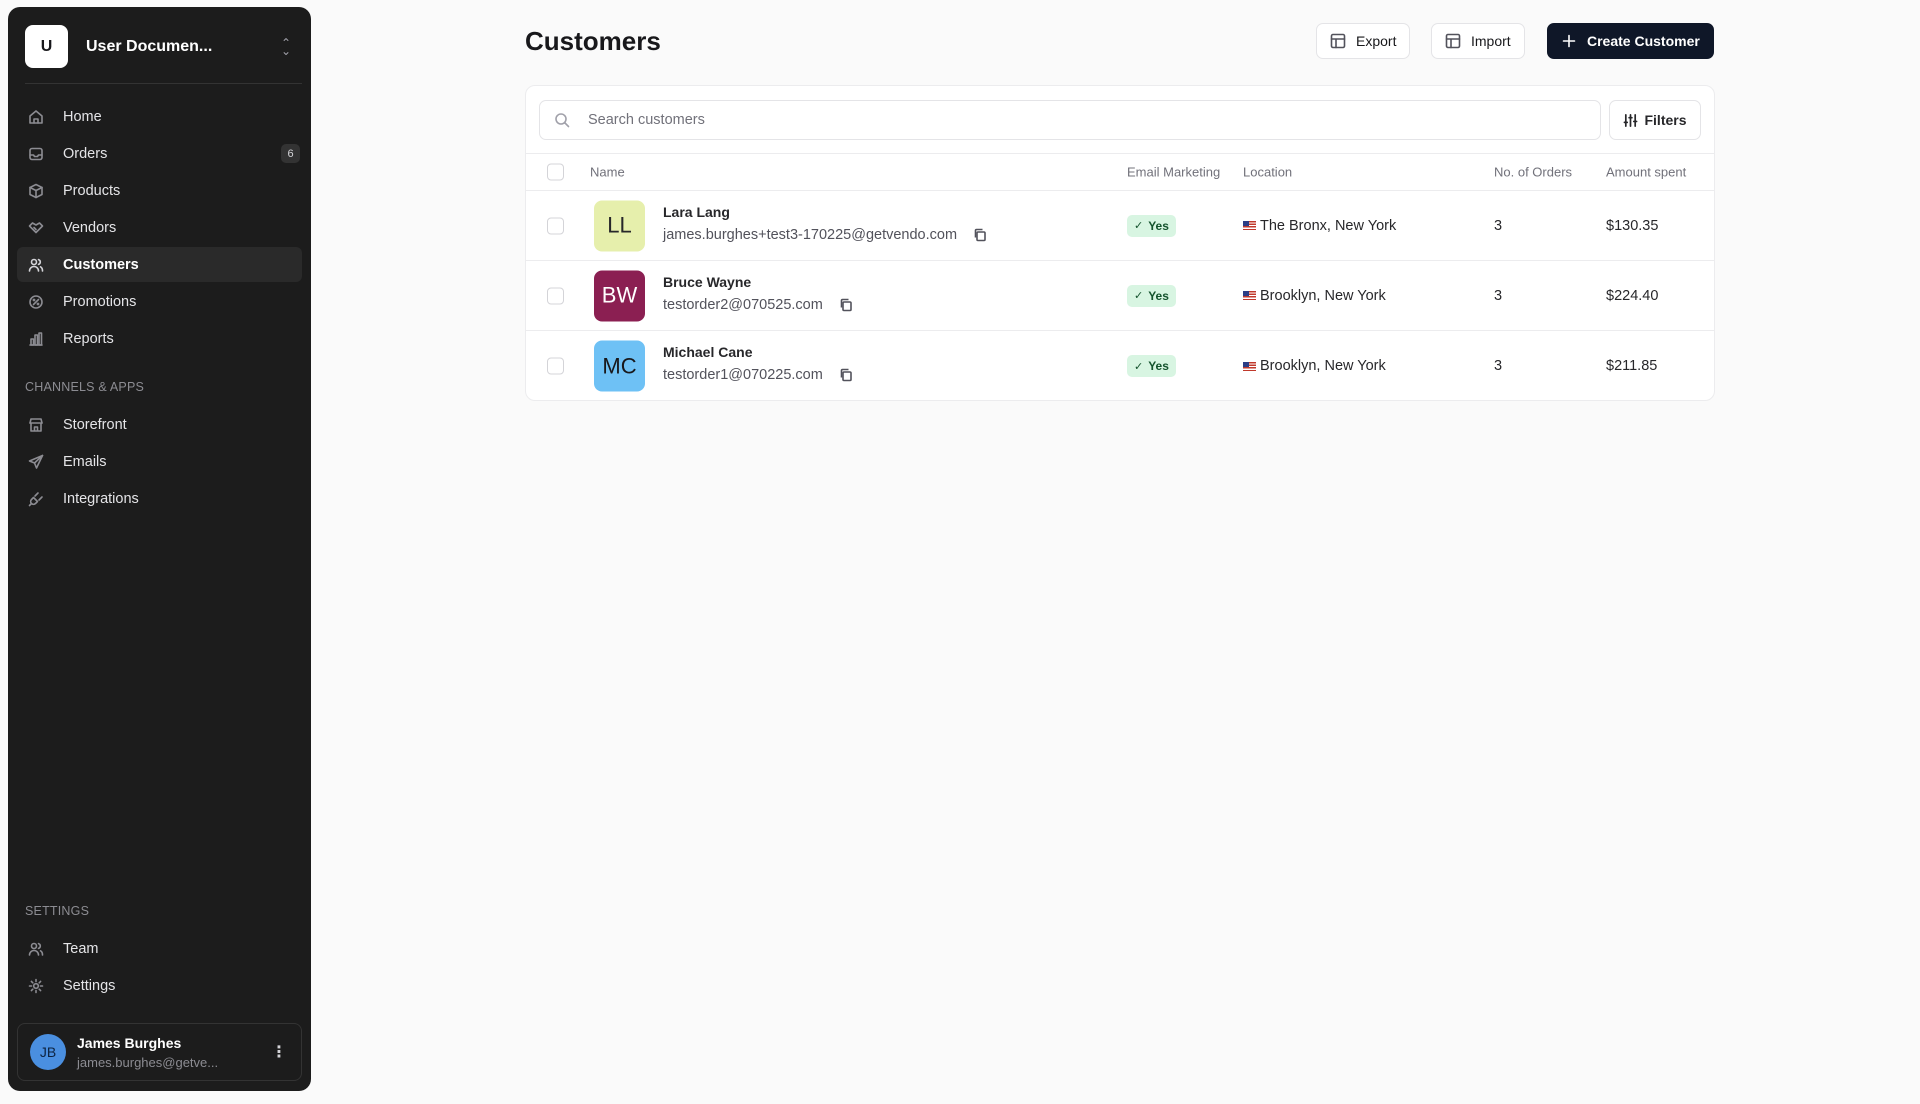 This screenshot has height=1104, width=1920. What do you see at coordinates (555, 172) in the screenshot?
I see `select-all-checkbox` at bounding box center [555, 172].